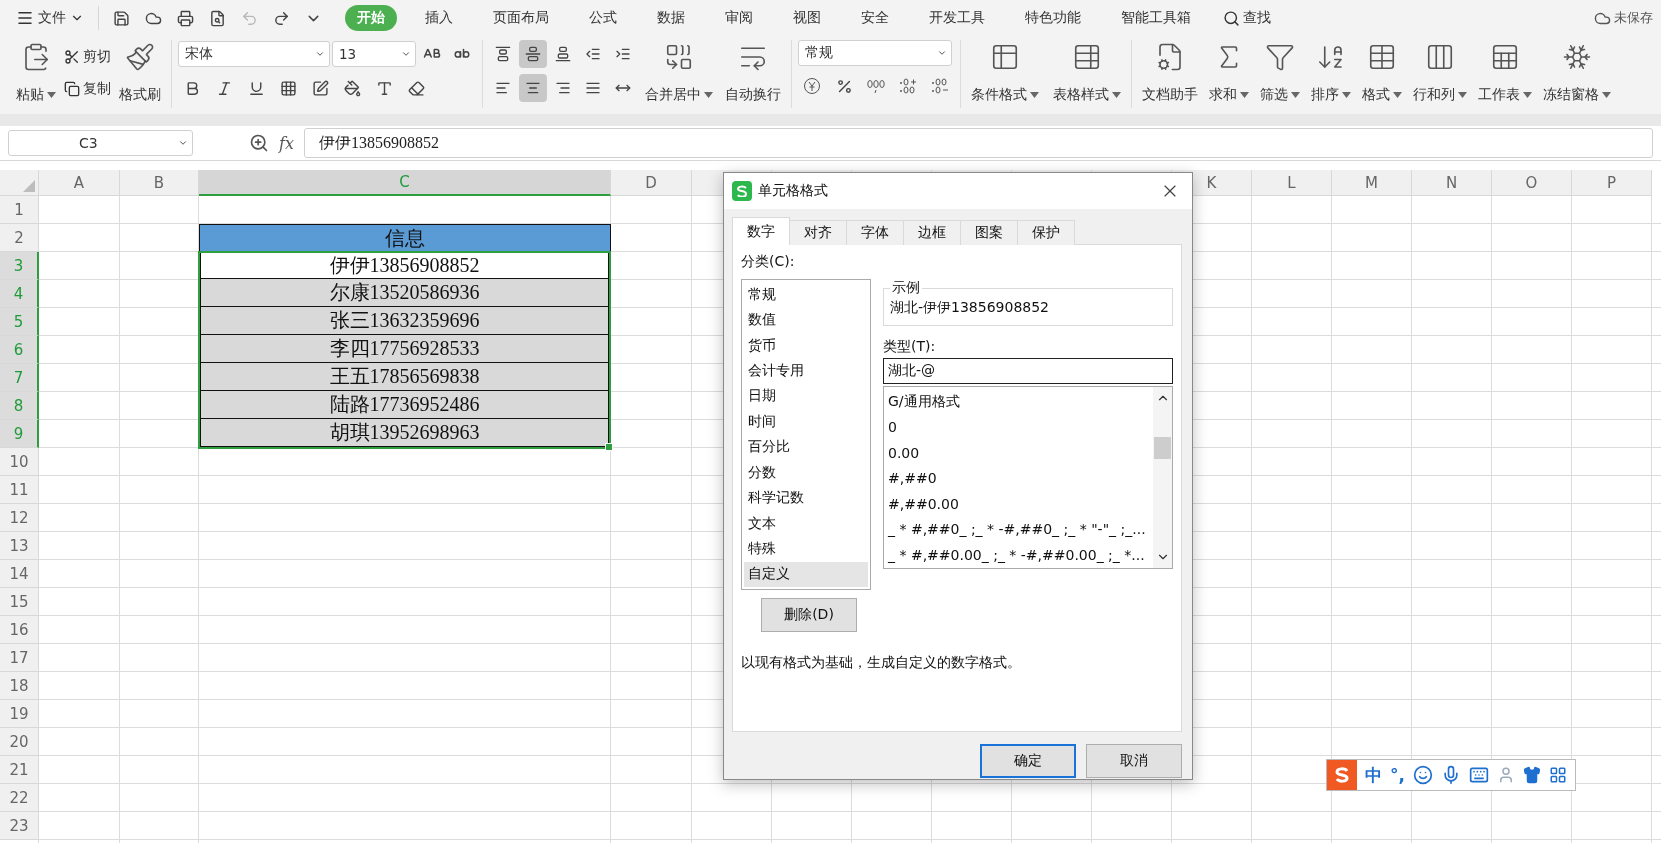  What do you see at coordinates (753, 73) in the screenshot?
I see `wrap-text-button: 自动换行` at bounding box center [753, 73].